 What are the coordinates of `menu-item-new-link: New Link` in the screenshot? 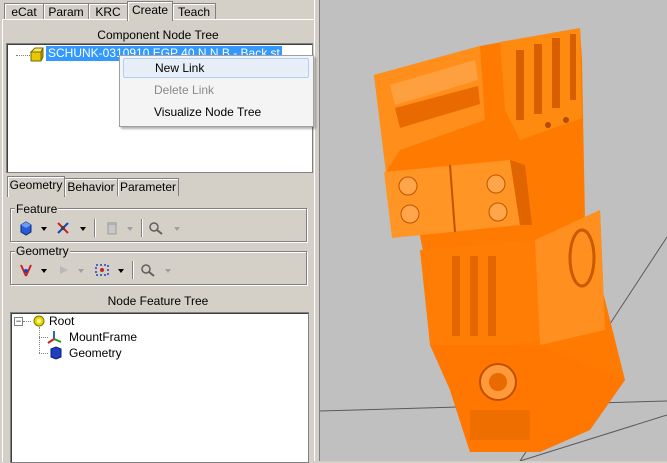 It's located at (216, 68).